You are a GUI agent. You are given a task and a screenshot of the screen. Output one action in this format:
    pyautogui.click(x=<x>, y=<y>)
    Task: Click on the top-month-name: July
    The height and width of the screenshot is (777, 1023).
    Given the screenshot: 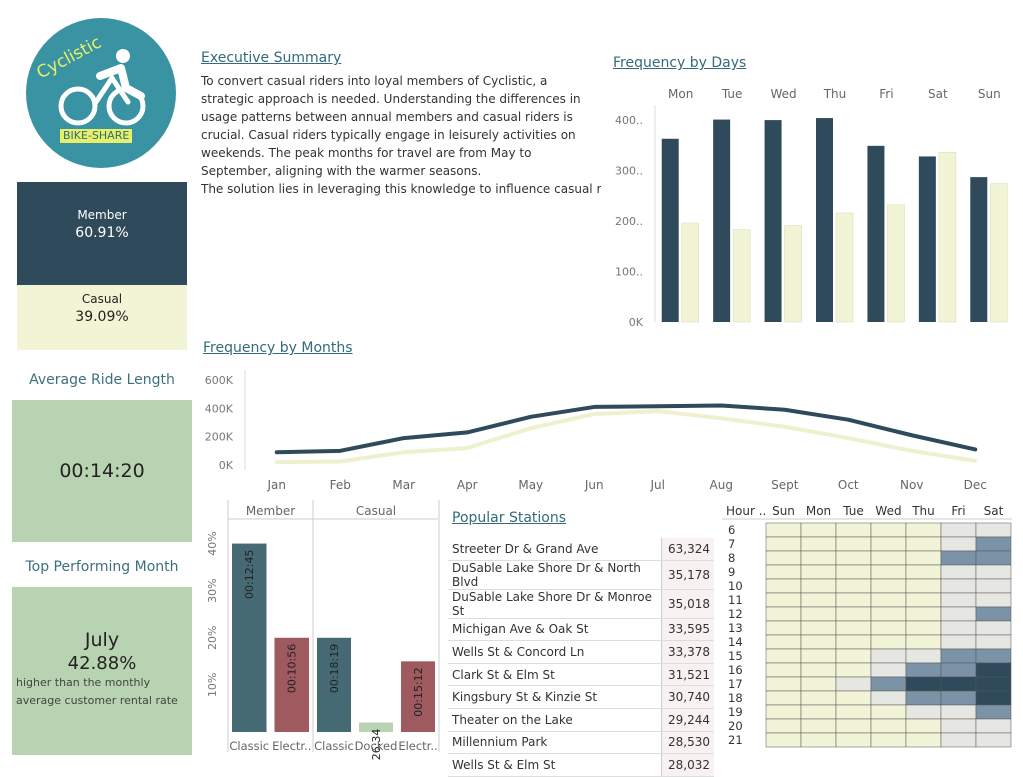 What is the action you would take?
    pyautogui.click(x=102, y=640)
    